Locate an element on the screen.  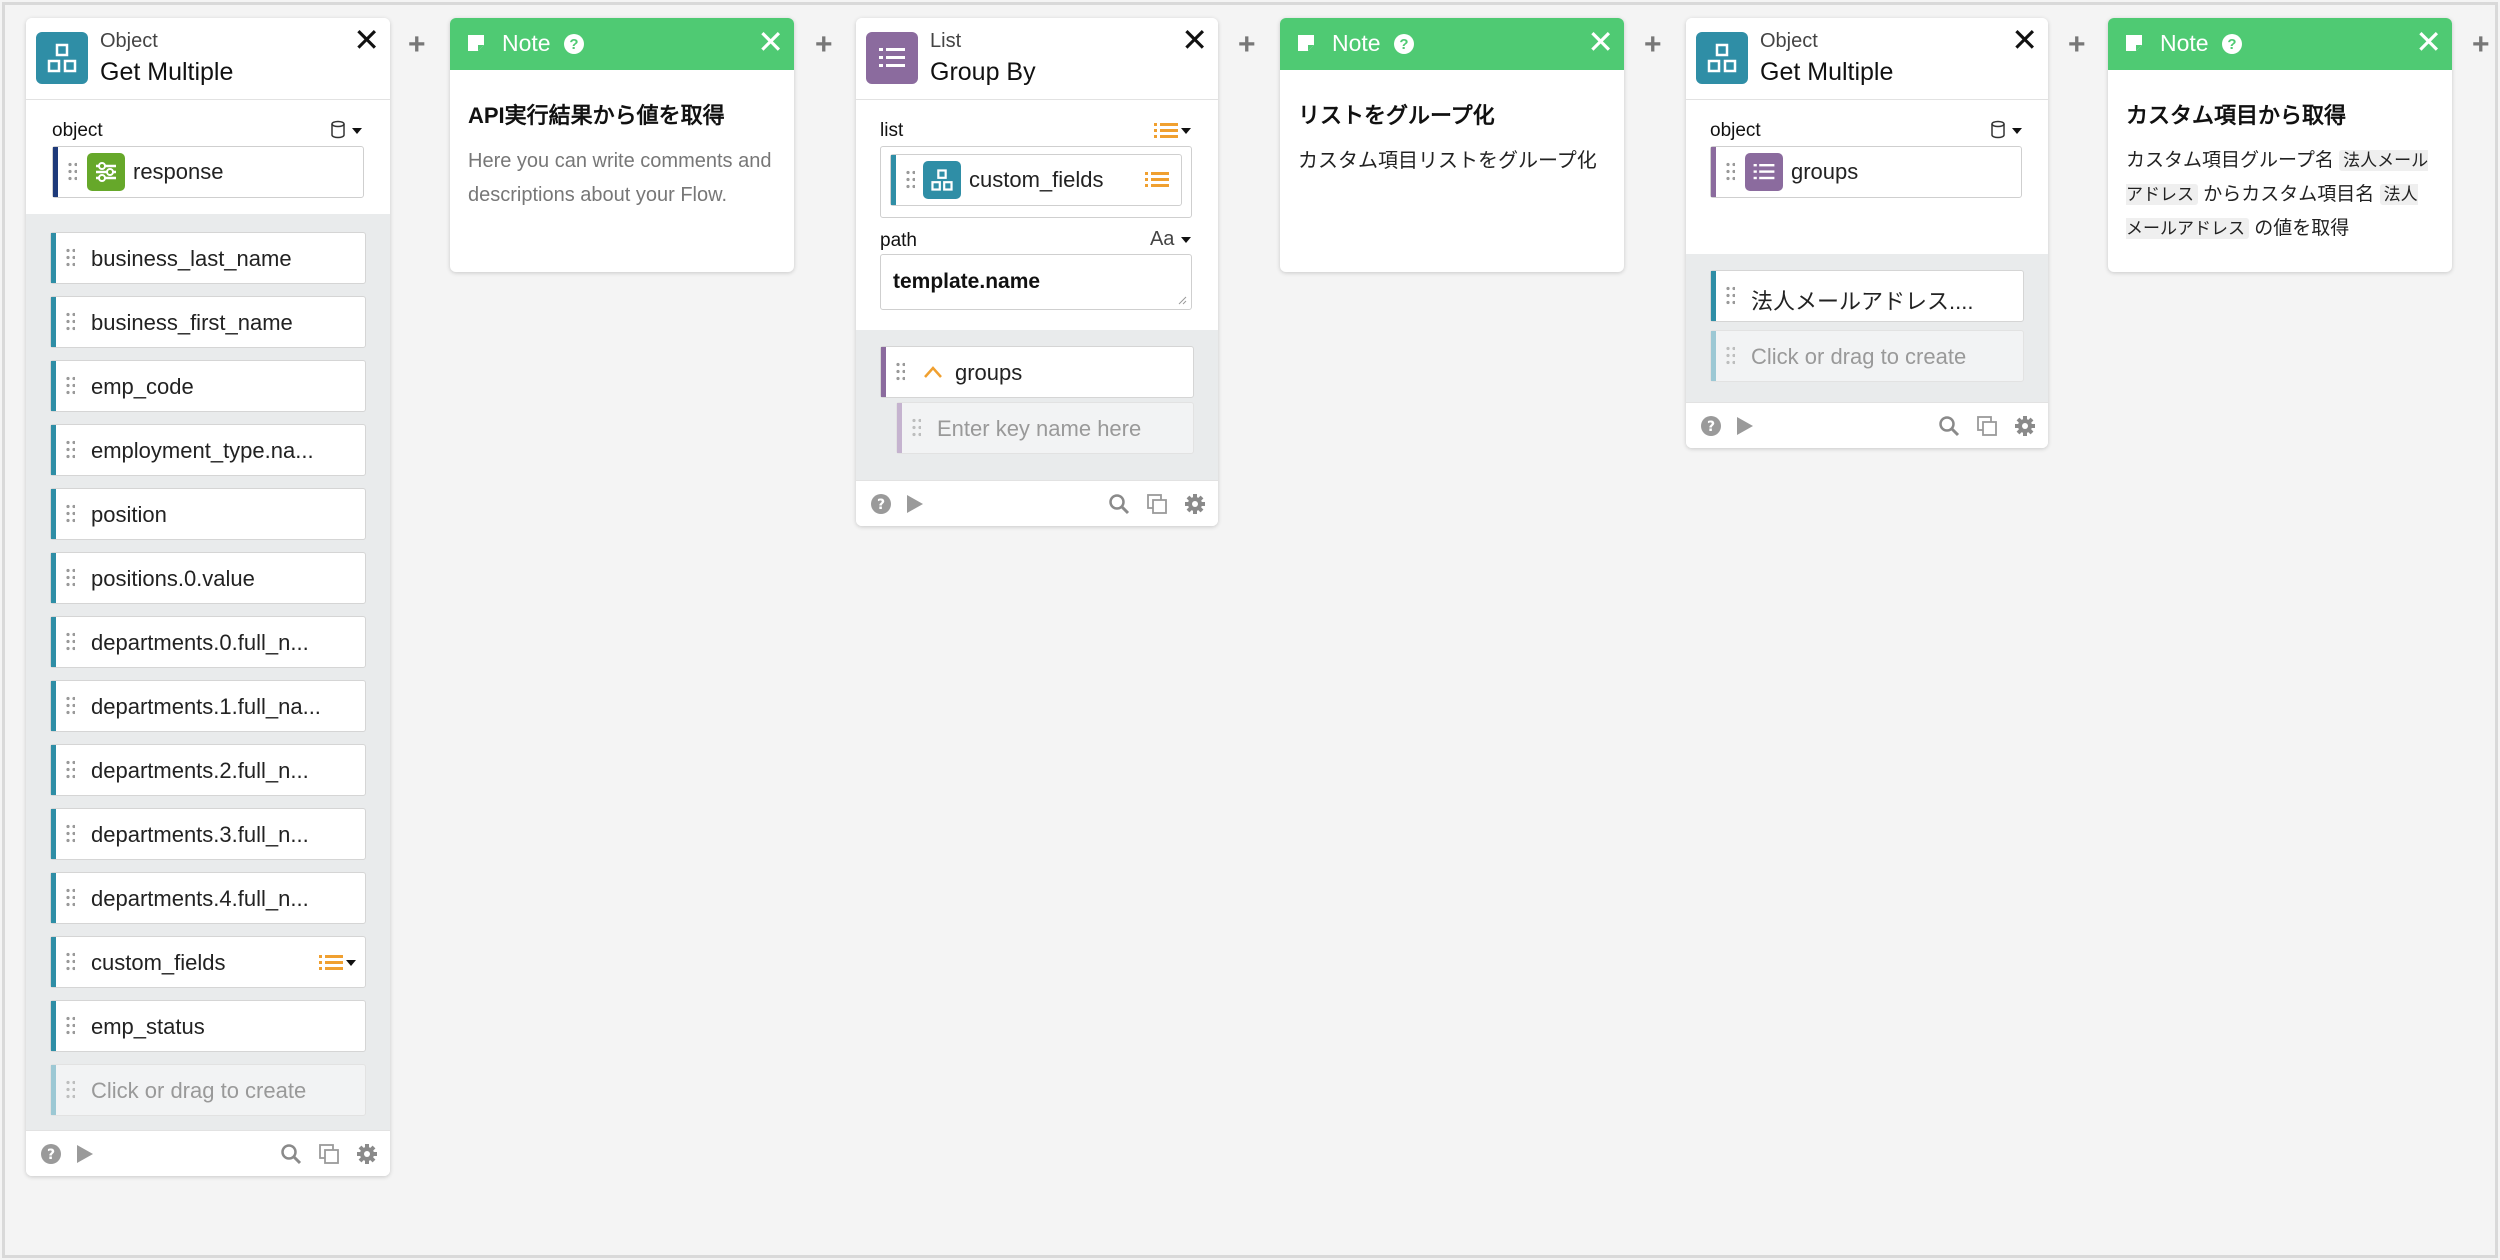
note-header: Note ? ✕ is located at coordinates (2280, 44).